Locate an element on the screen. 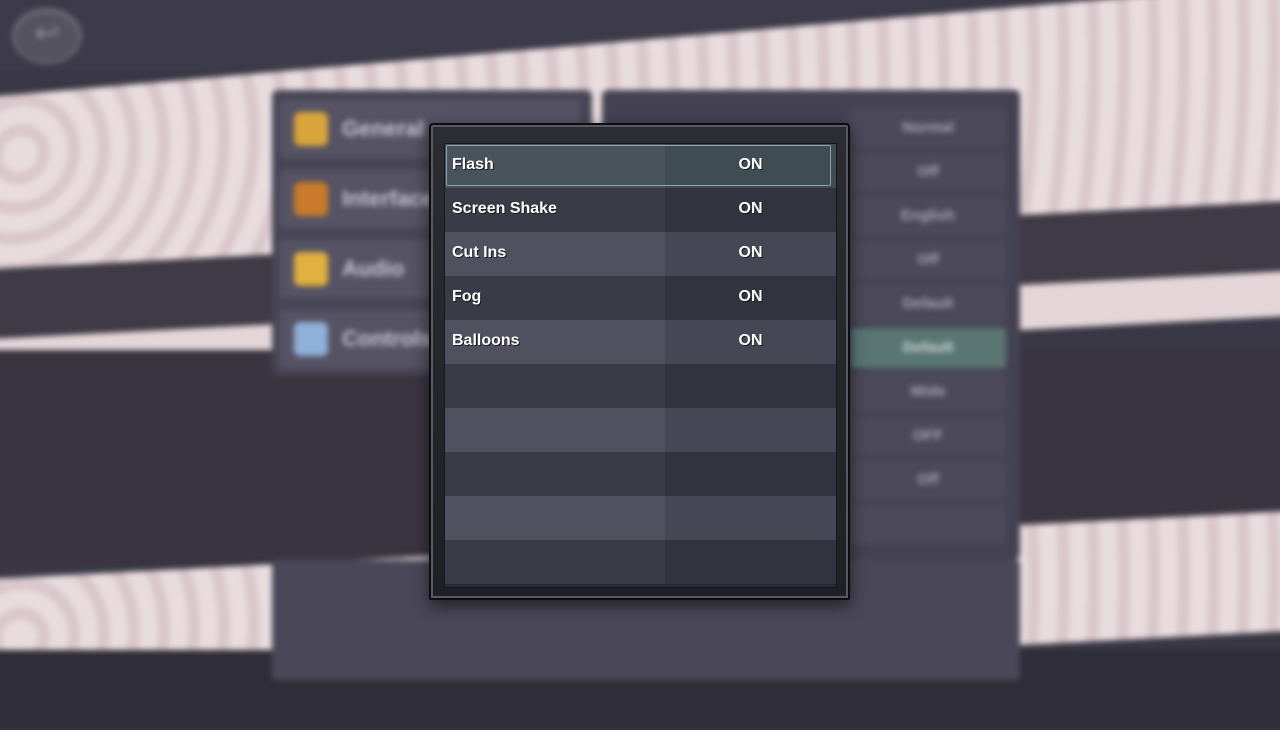 The height and width of the screenshot is (730, 1280). screen-shake-toggle: ON is located at coordinates (750, 210).